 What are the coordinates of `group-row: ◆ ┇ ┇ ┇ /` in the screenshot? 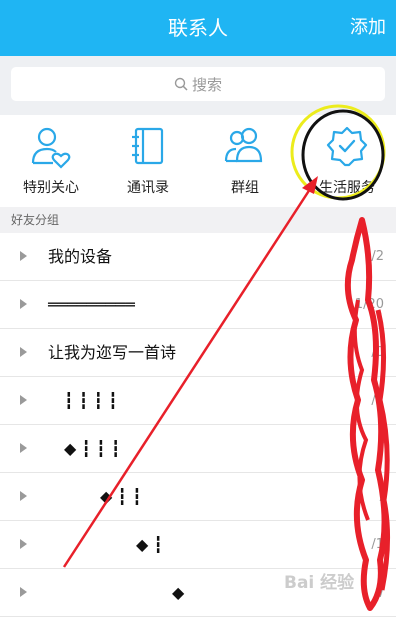 It's located at (198, 449).